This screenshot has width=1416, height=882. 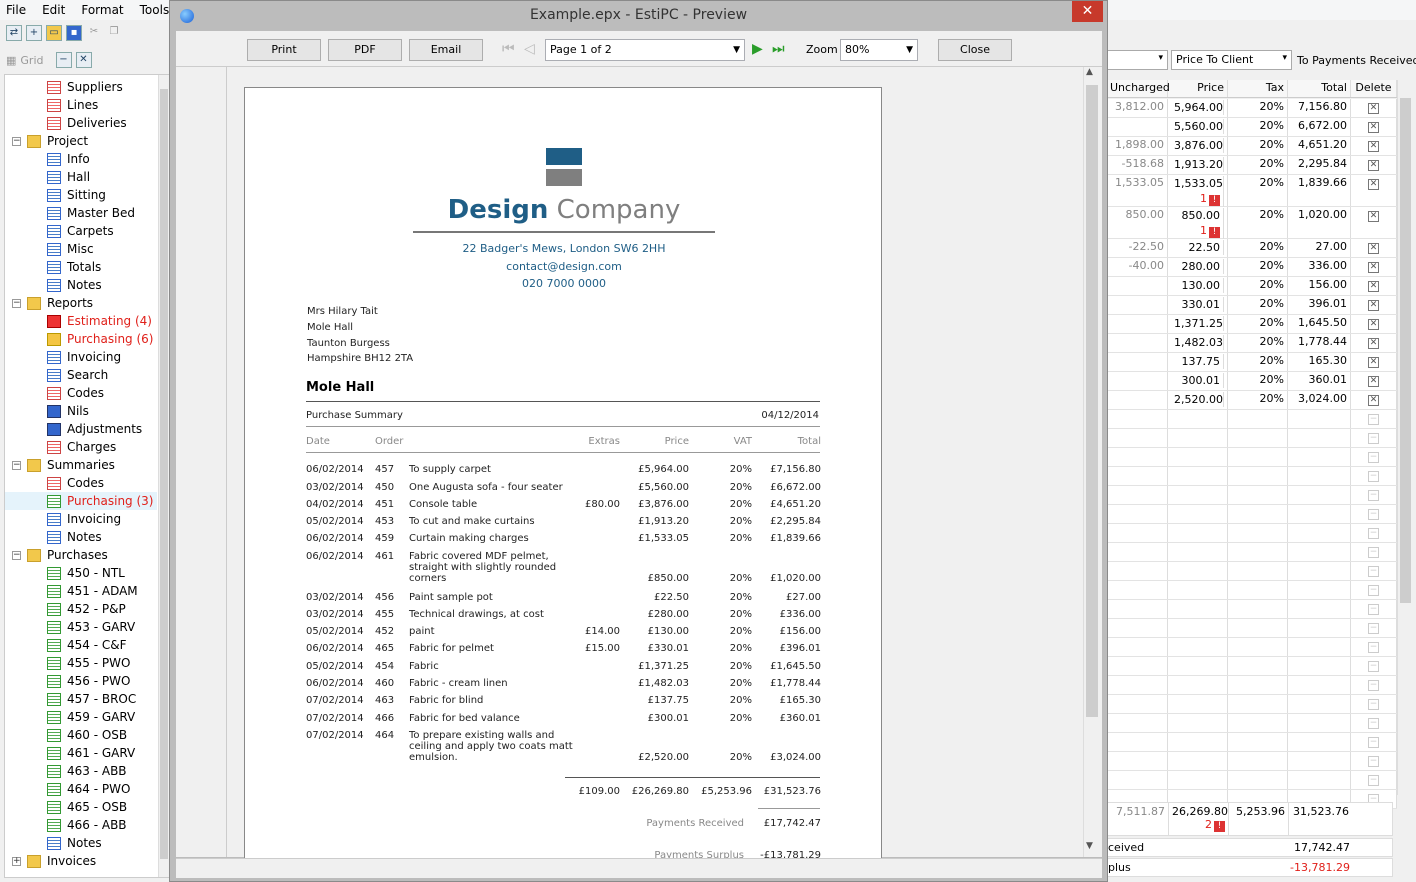 What do you see at coordinates (85, 87) in the screenshot?
I see `tree-item: Suppliers` at bounding box center [85, 87].